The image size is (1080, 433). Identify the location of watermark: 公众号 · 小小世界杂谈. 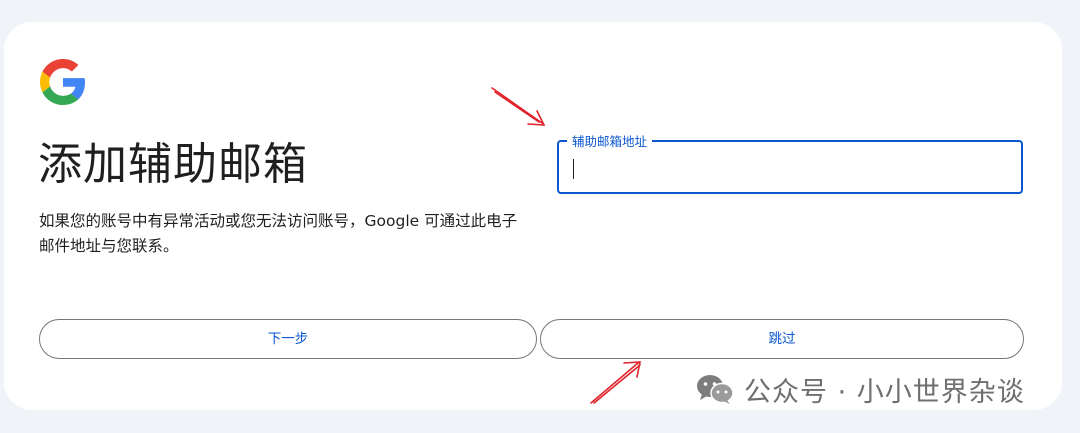
(860, 390).